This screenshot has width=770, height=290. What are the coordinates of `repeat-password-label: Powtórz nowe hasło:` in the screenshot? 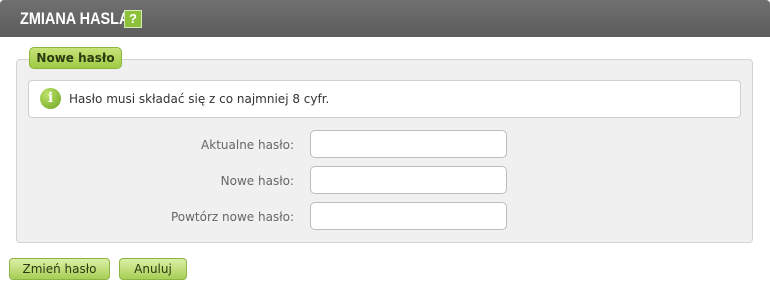 It's located at (232, 217).